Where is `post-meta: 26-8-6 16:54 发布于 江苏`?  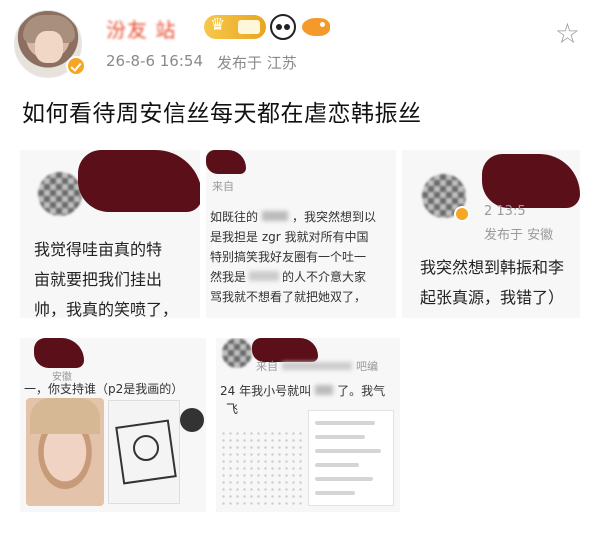
post-meta: 26-8-6 16:54 发布于 江苏 is located at coordinates (201, 62).